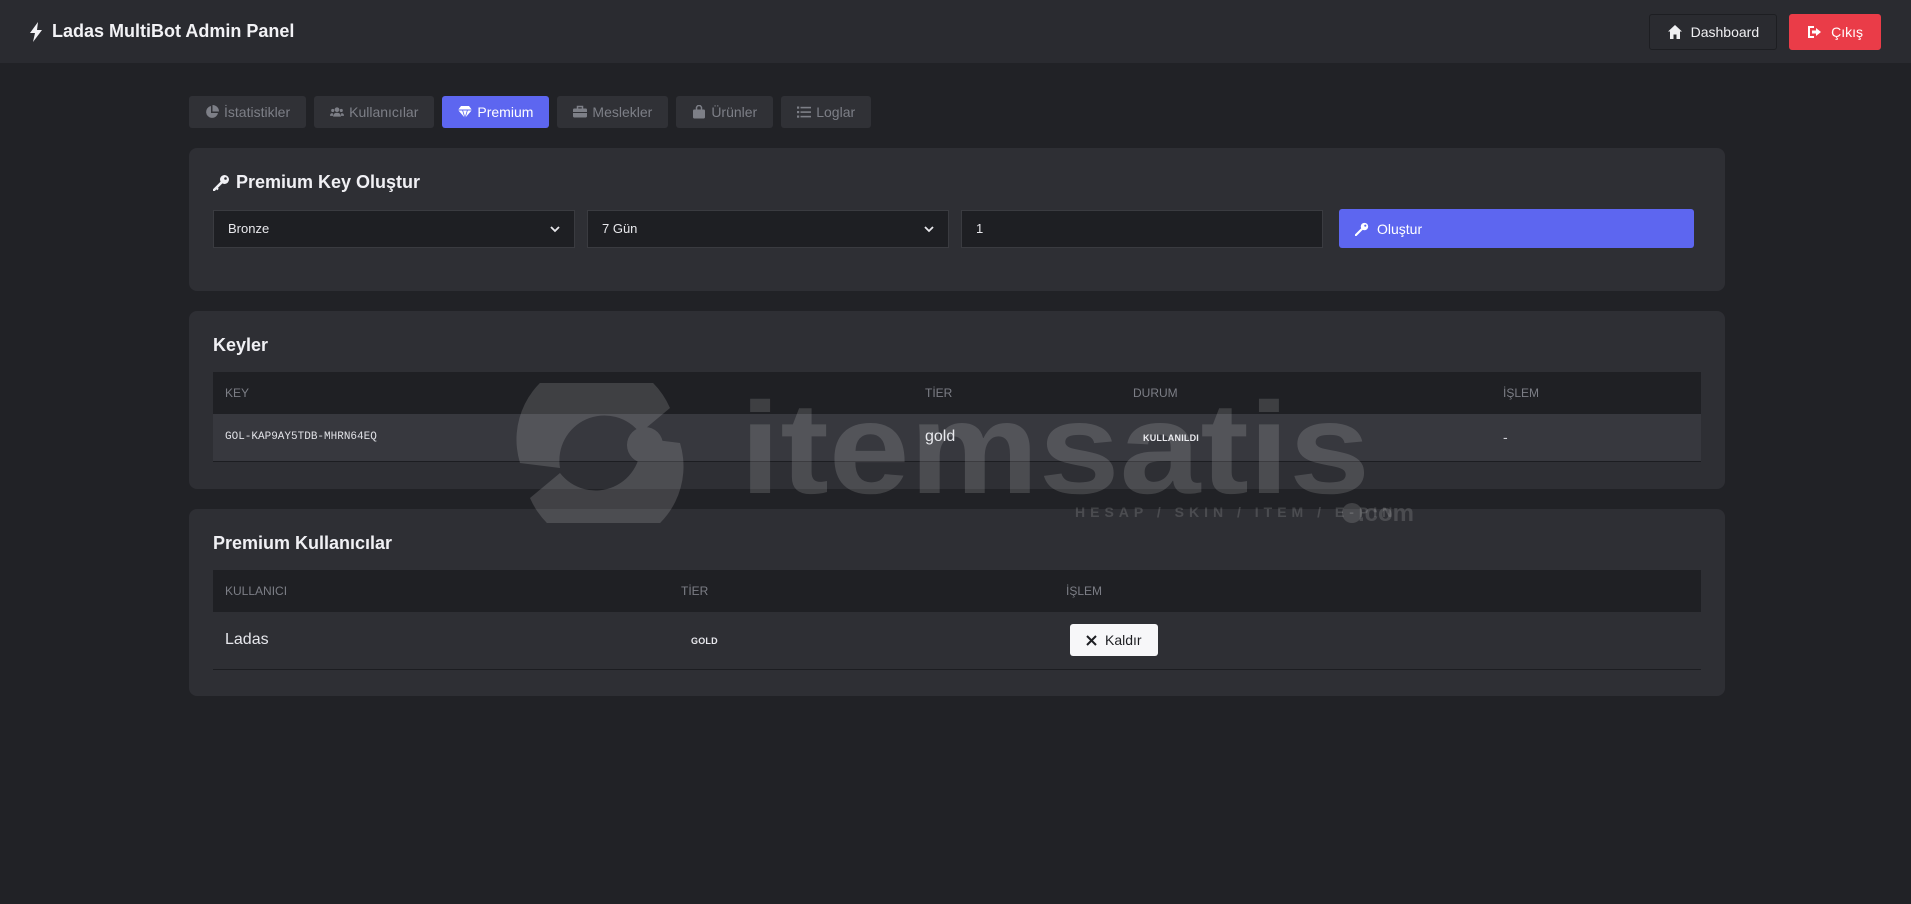 The image size is (1911, 904). What do you see at coordinates (734, 112) in the screenshot?
I see `tab-label: Ürünler` at bounding box center [734, 112].